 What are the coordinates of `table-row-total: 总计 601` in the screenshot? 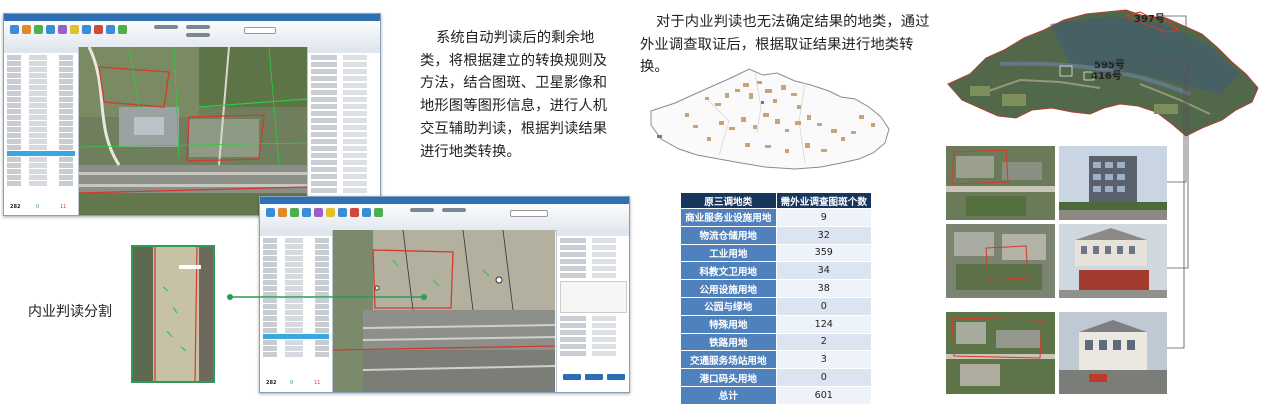 It's located at (776, 395).